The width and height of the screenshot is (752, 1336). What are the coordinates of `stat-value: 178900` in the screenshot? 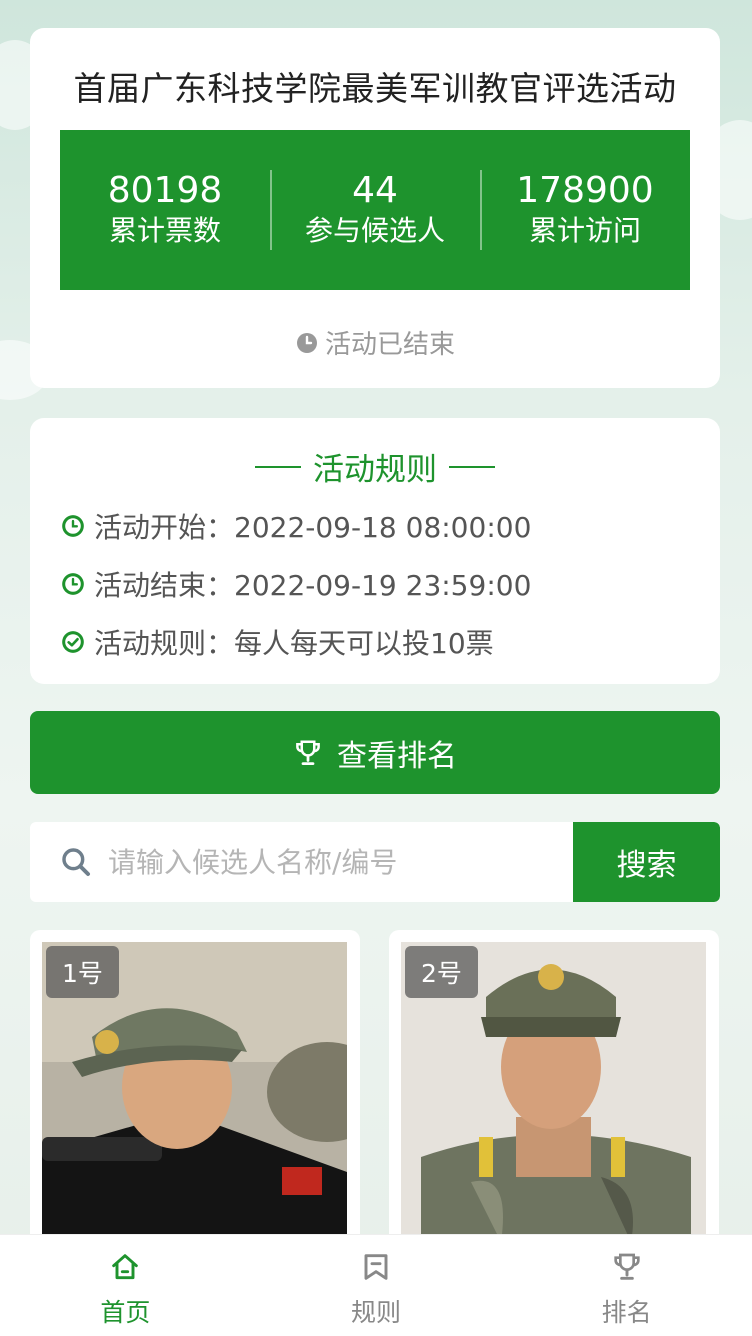 It's located at (585, 190).